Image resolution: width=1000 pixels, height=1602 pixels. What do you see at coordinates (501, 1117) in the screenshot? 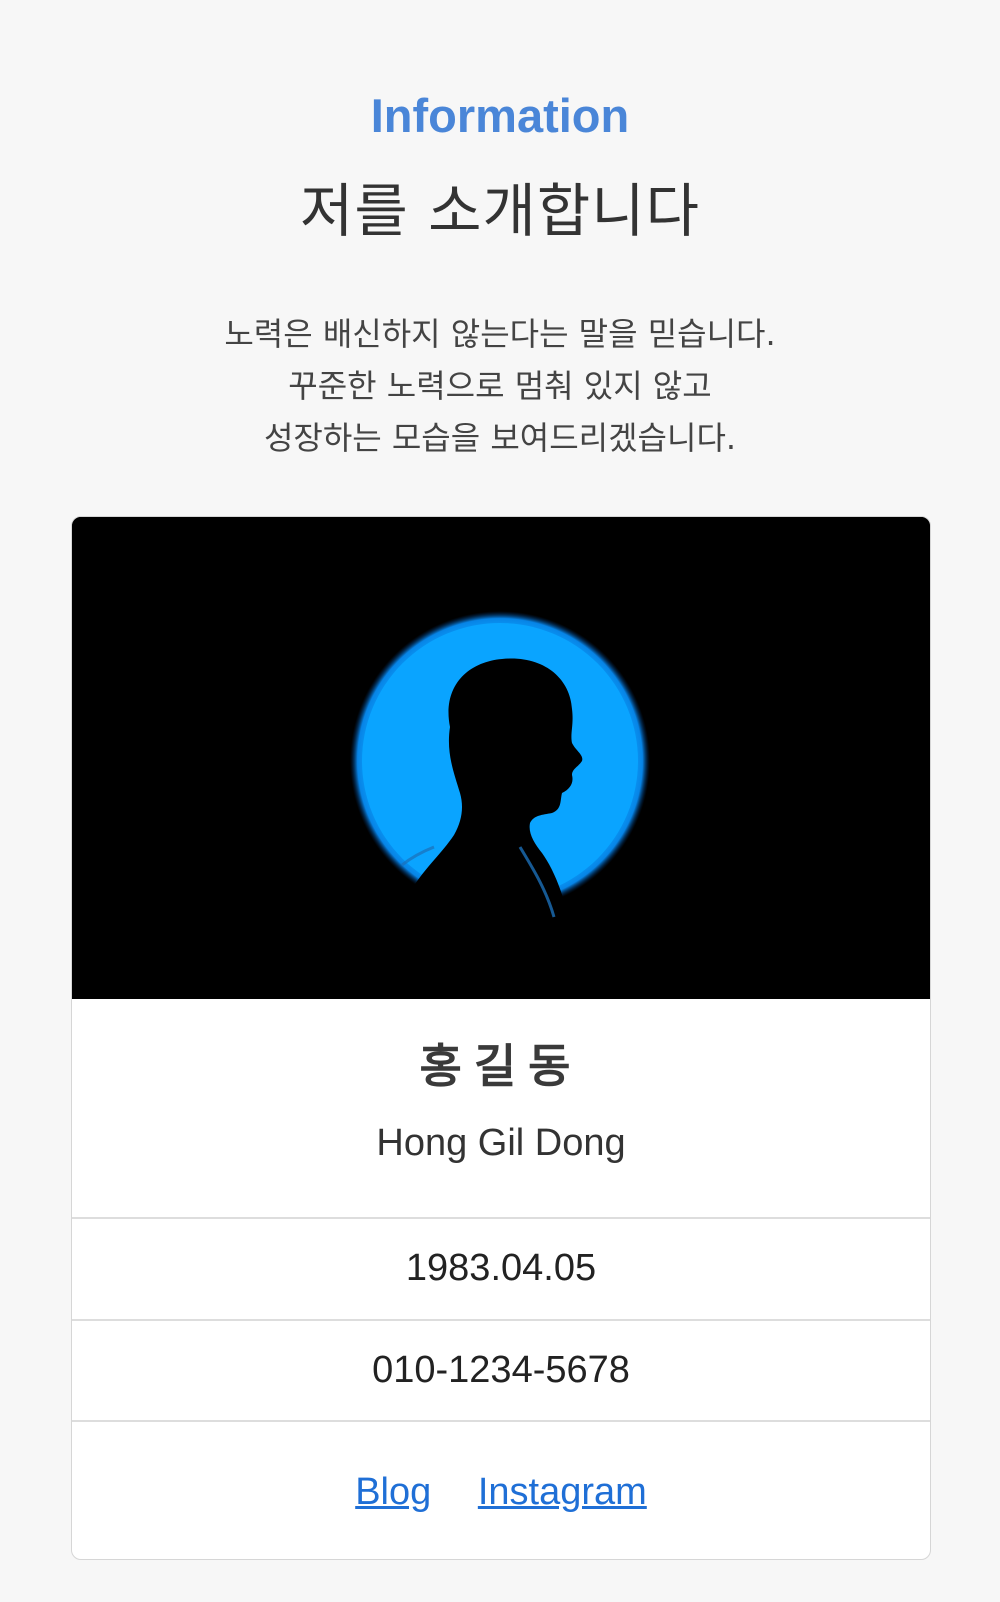
I see `name-block: 홍길동 Hong Gil Dong` at bounding box center [501, 1117].